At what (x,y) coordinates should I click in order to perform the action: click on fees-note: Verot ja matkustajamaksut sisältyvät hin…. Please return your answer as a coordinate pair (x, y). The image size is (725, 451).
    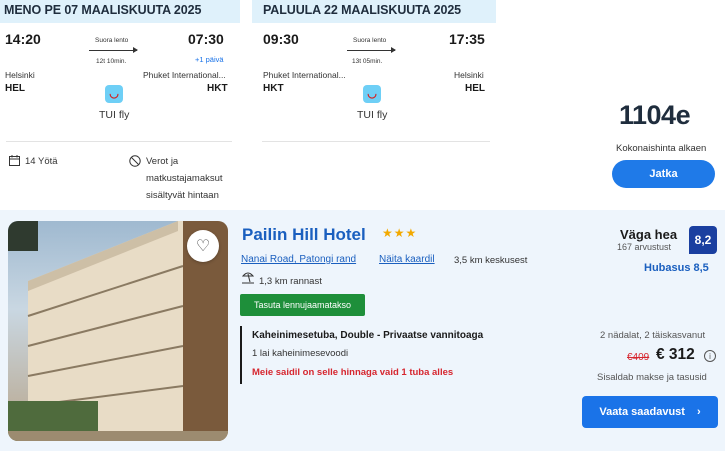
    Looking at the image, I should click on (184, 178).